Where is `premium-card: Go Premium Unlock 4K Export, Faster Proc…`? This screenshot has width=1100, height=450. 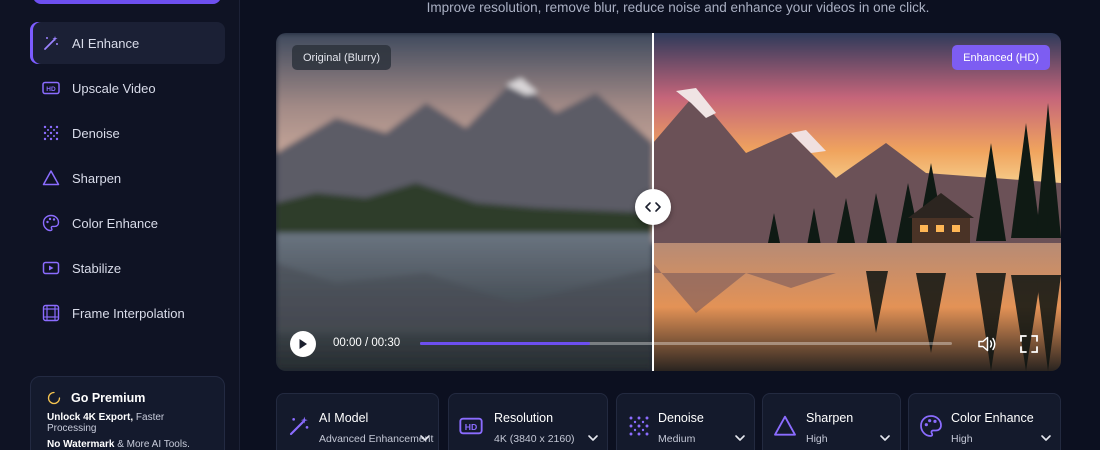 premium-card: Go Premium Unlock 4K Export, Faster Proc… is located at coordinates (127, 413).